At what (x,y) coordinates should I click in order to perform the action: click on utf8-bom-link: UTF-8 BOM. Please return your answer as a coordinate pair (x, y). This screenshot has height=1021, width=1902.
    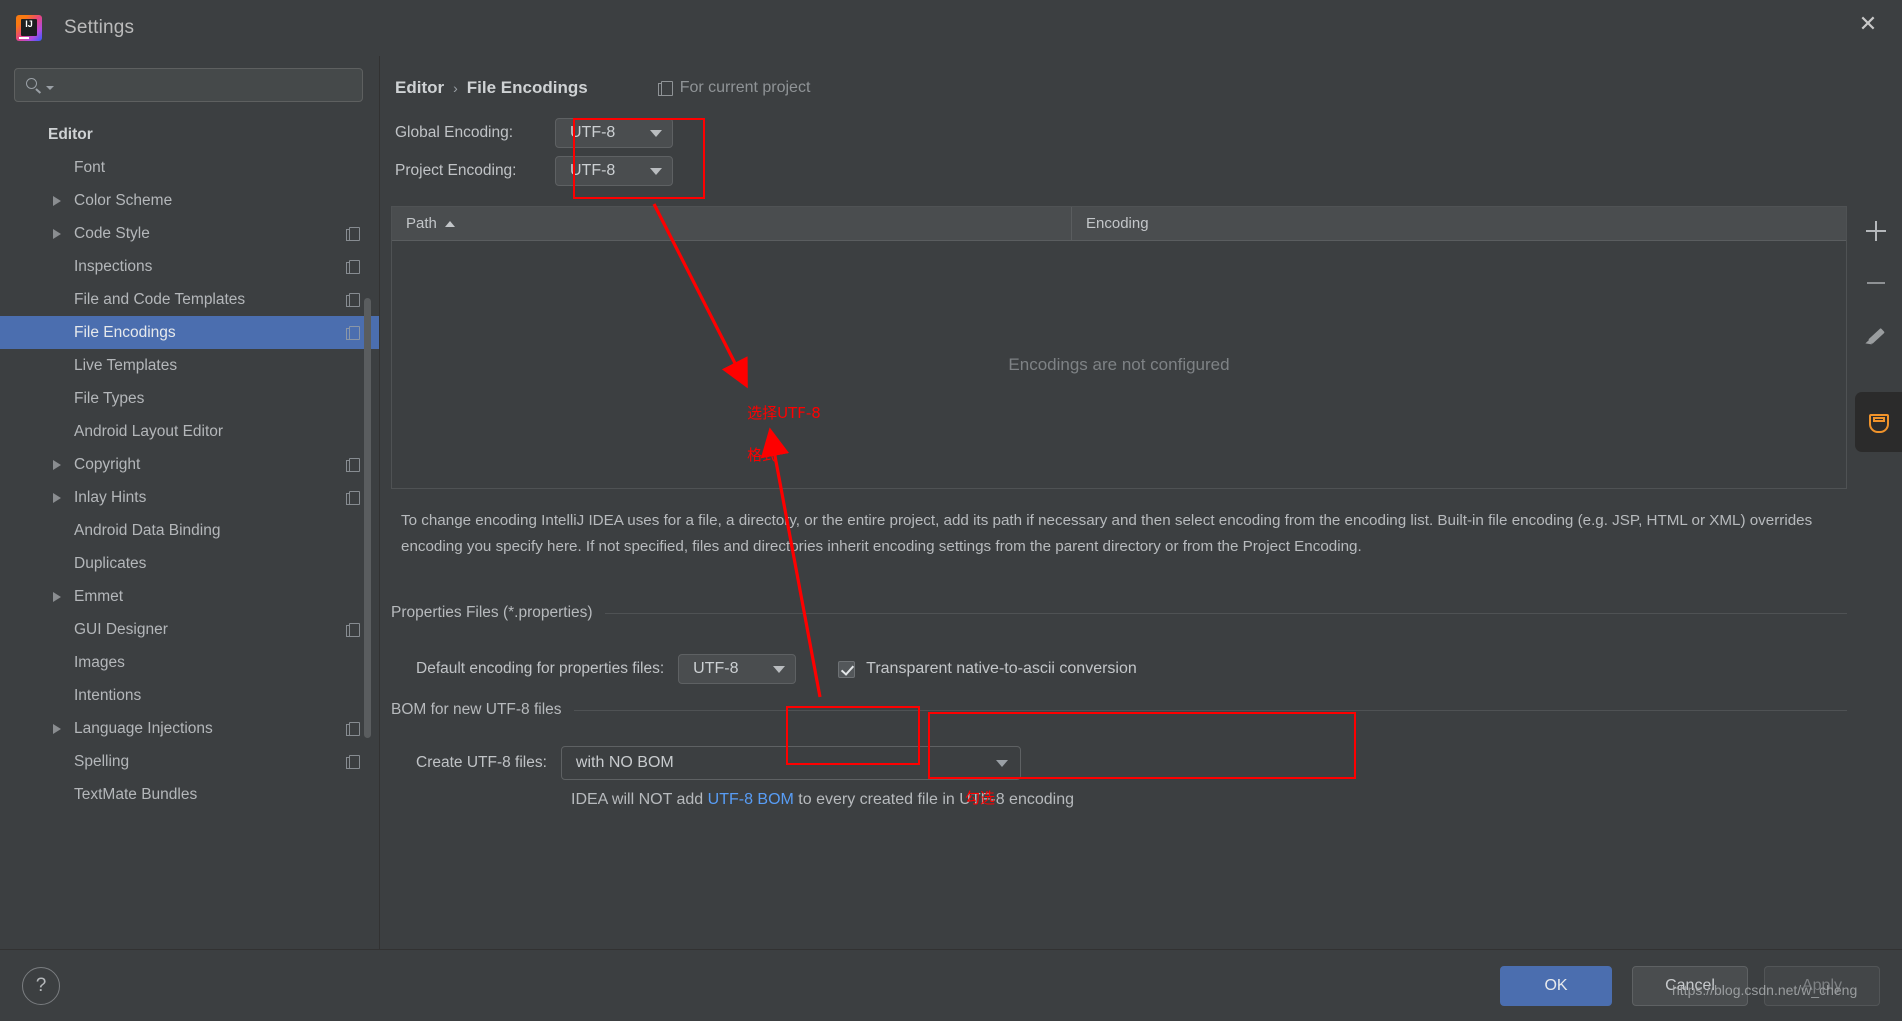
    Looking at the image, I should click on (751, 799).